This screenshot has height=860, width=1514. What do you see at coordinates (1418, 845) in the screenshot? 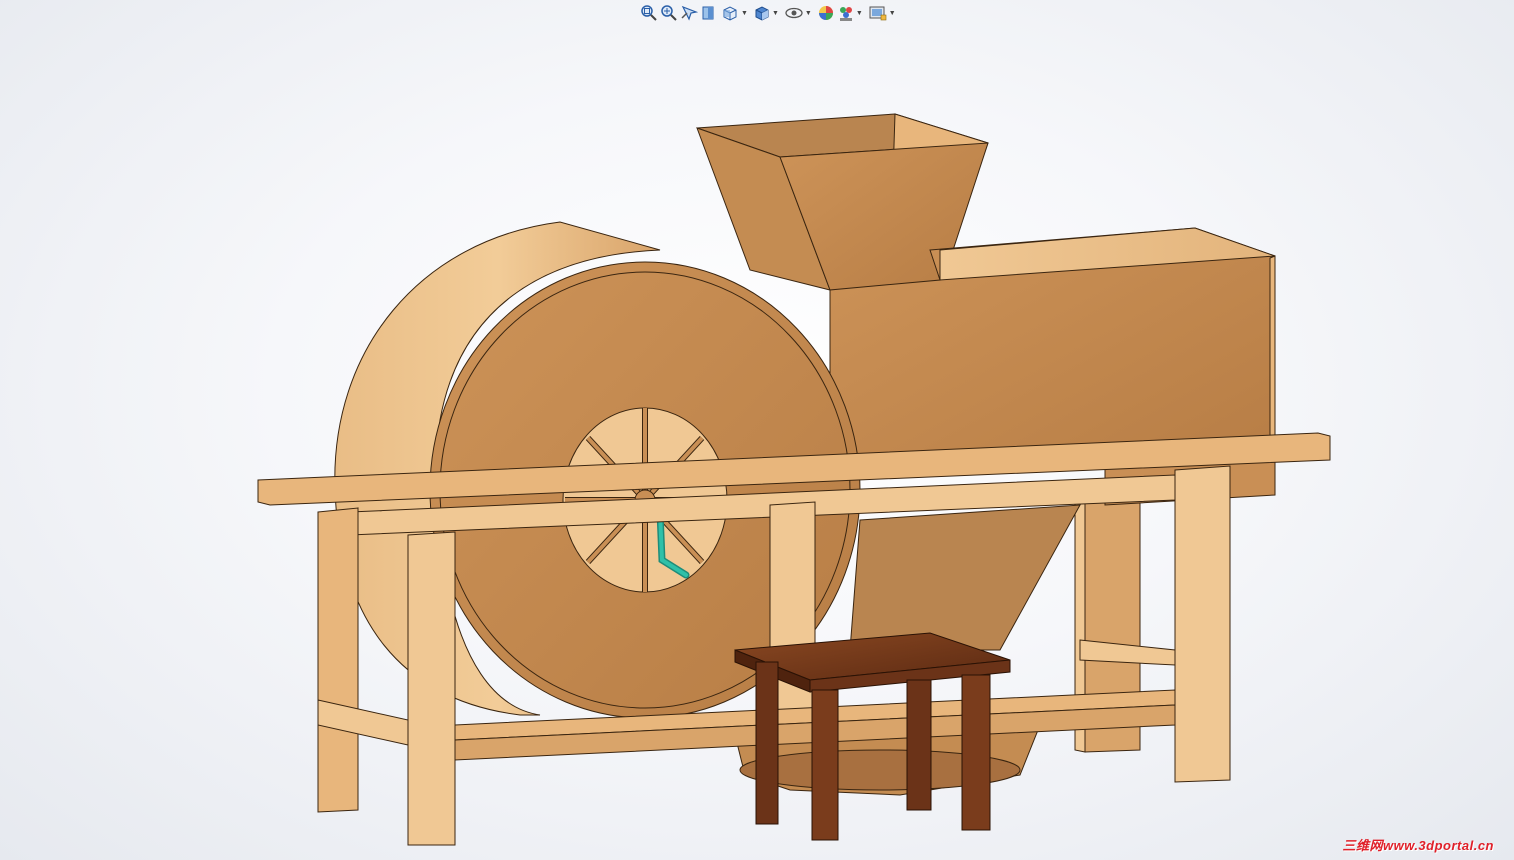
I see `watermark: 三维网www.3dportal.cn` at bounding box center [1418, 845].